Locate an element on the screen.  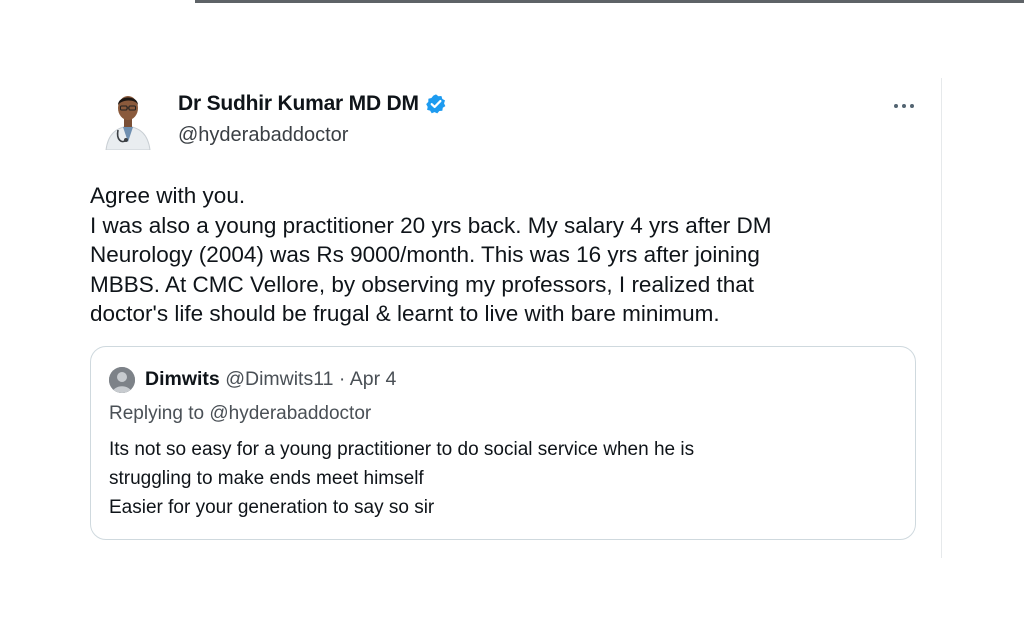
more-options-icon is located at coordinates (904, 106).